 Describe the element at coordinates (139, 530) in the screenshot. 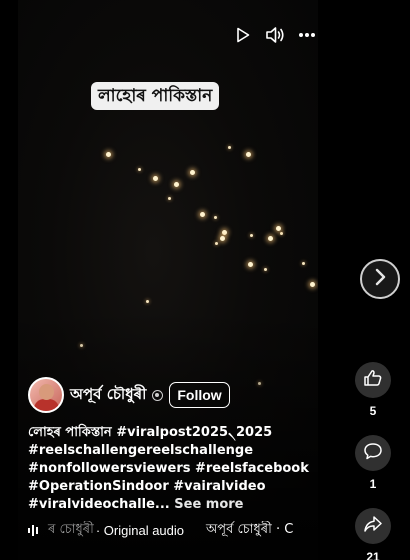

I see `audio-label: · Original audio` at that location.